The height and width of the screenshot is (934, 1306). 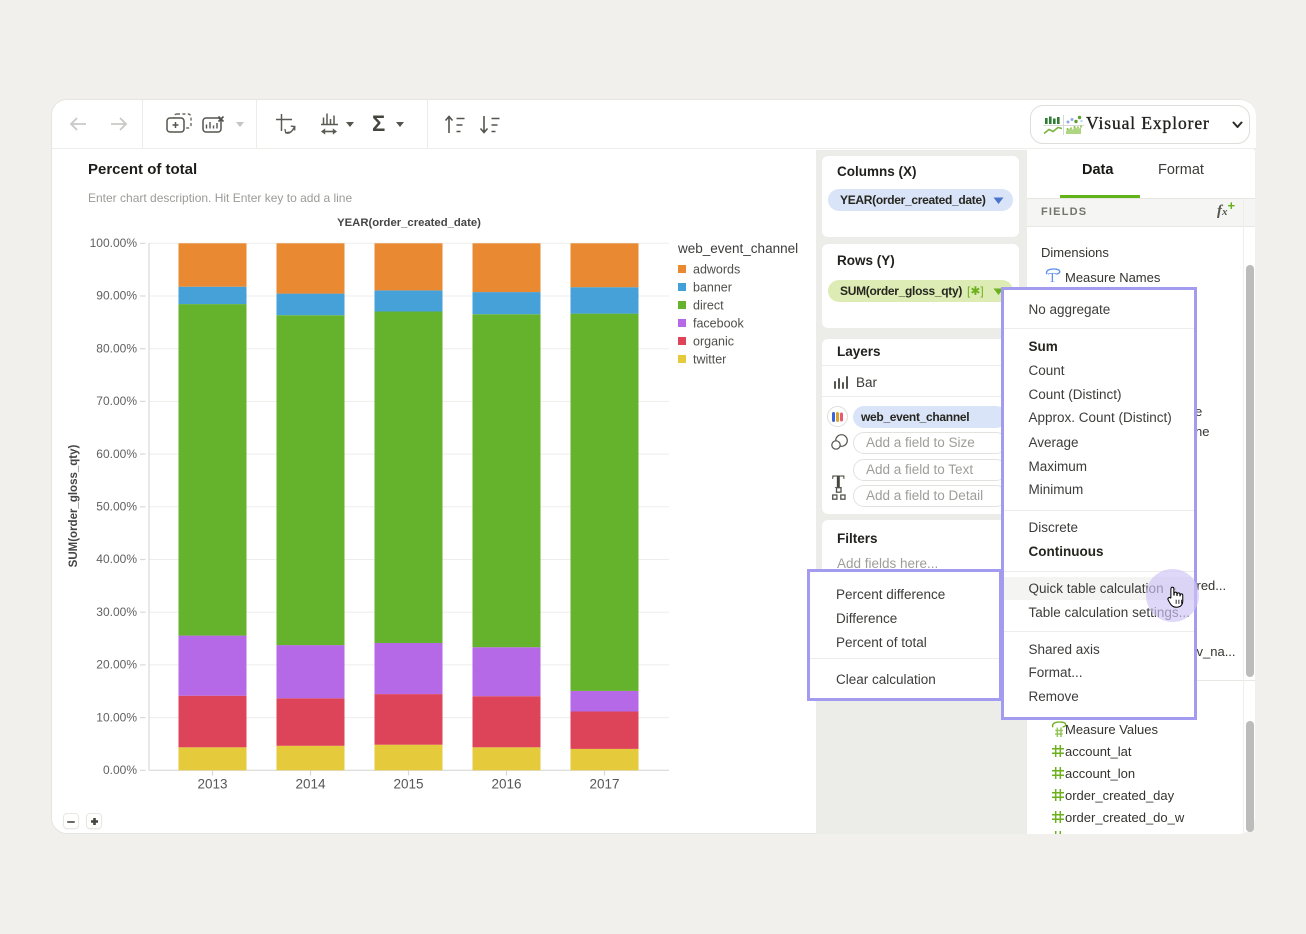 What do you see at coordinates (708, 306) in the screenshot?
I see `svg-text: direct` at bounding box center [708, 306].